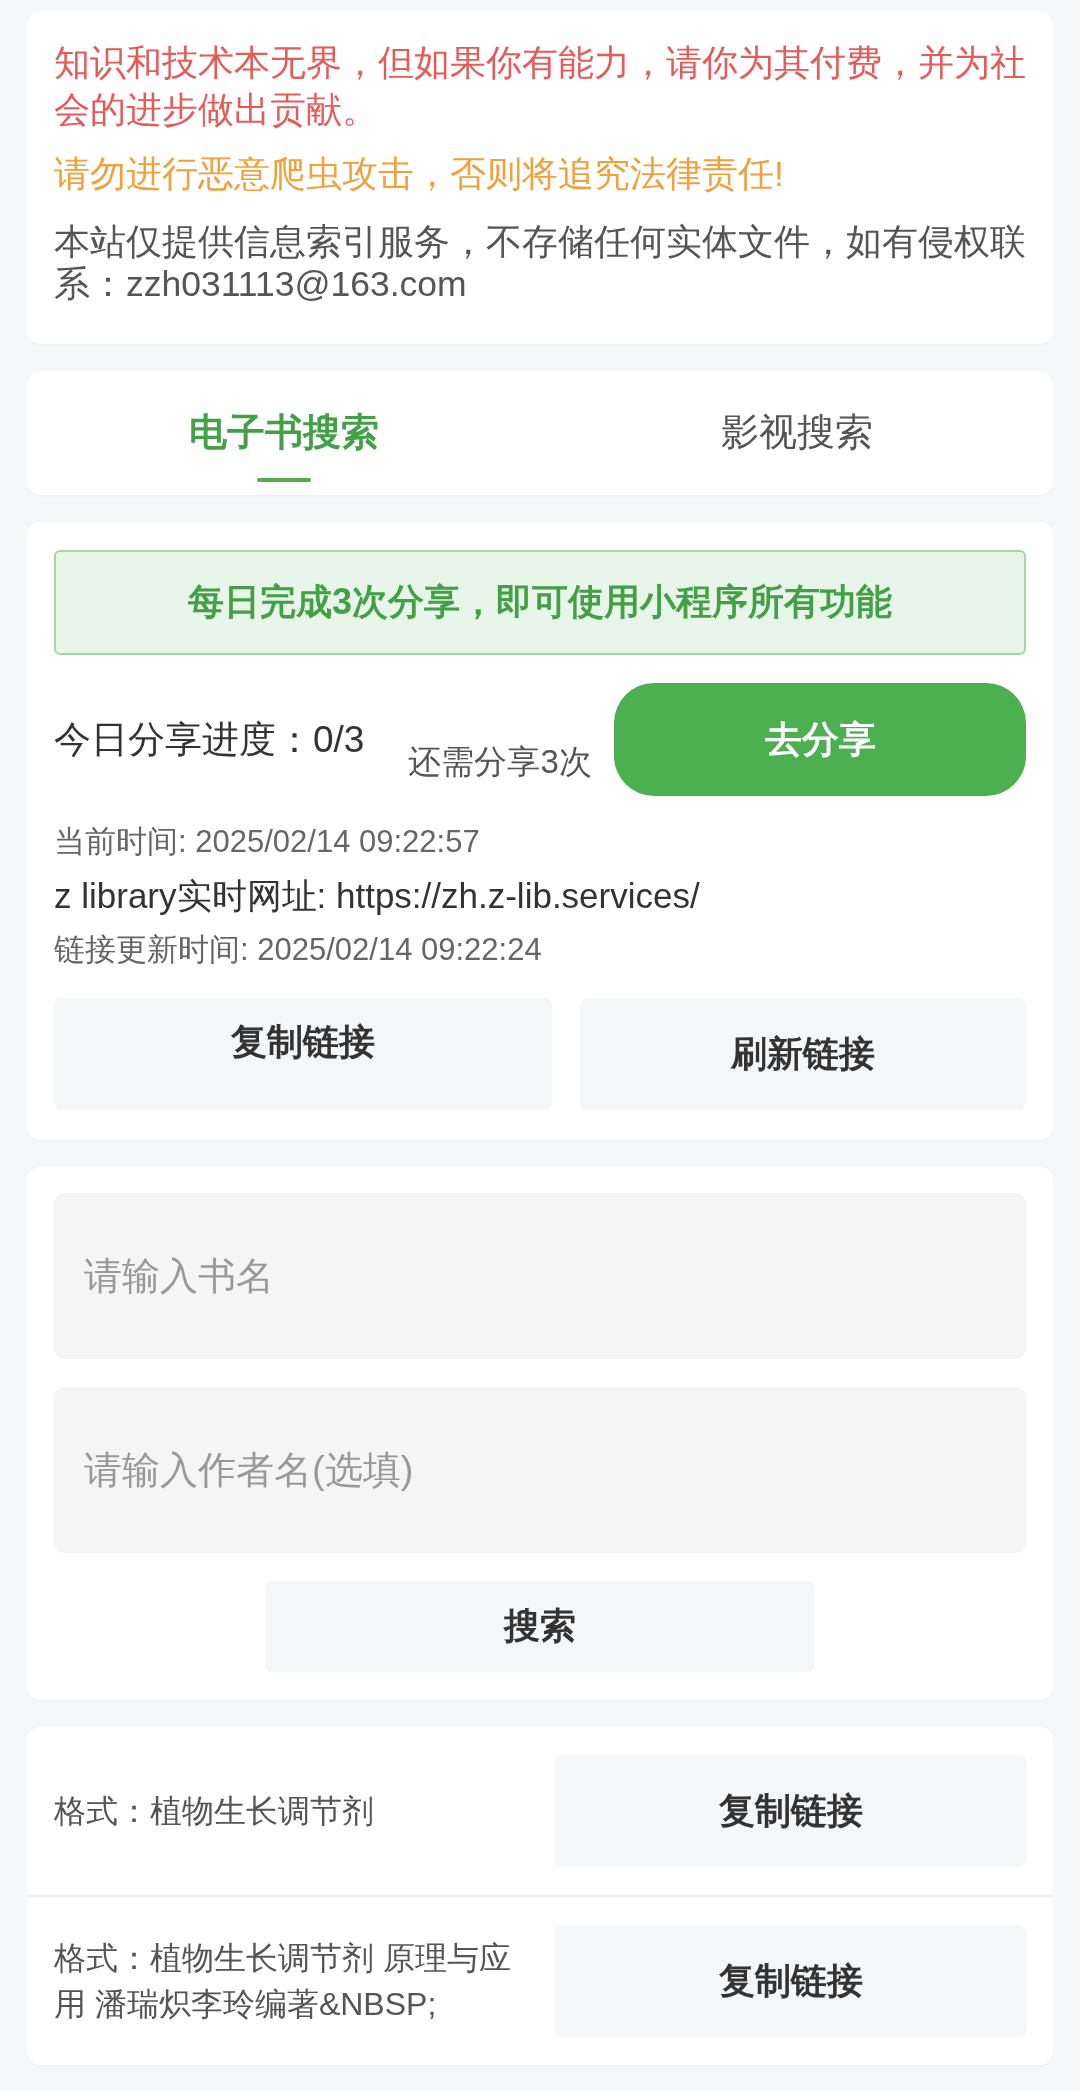 Image resolution: width=1080 pixels, height=2091 pixels. What do you see at coordinates (803, 1054) in the screenshot?
I see `refresh-link-button: 刷新链接` at bounding box center [803, 1054].